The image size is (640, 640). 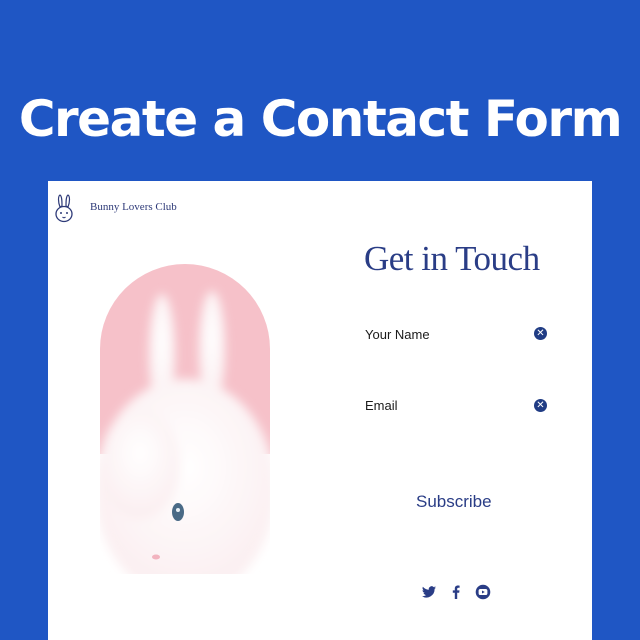 I want to click on brand-name: Bunny Lovers Club, so click(x=133, y=207).